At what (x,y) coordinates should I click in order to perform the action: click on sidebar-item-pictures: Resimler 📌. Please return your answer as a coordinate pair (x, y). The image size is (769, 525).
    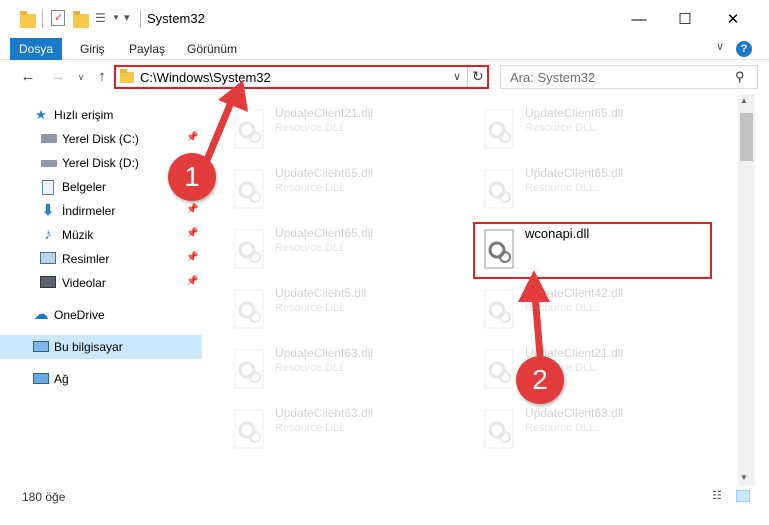
    Looking at the image, I should click on (101, 259).